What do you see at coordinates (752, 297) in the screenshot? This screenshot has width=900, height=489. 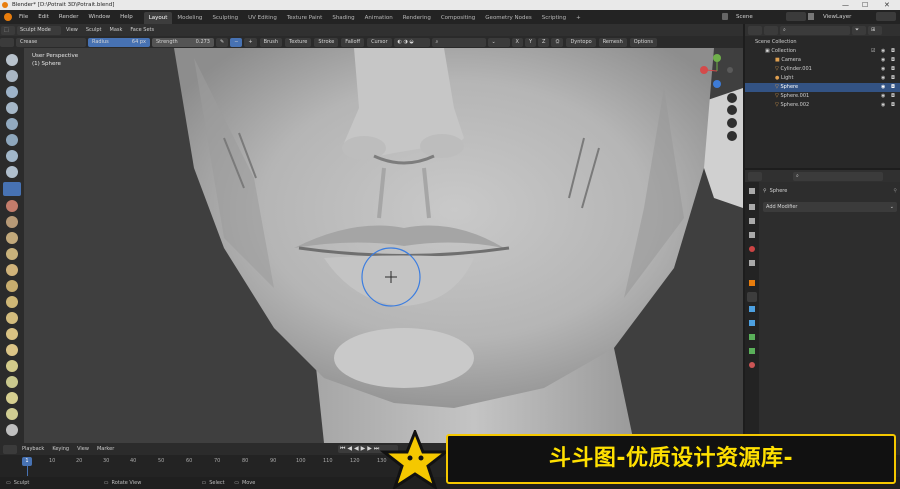 I see `modifier-tab-icon` at bounding box center [752, 297].